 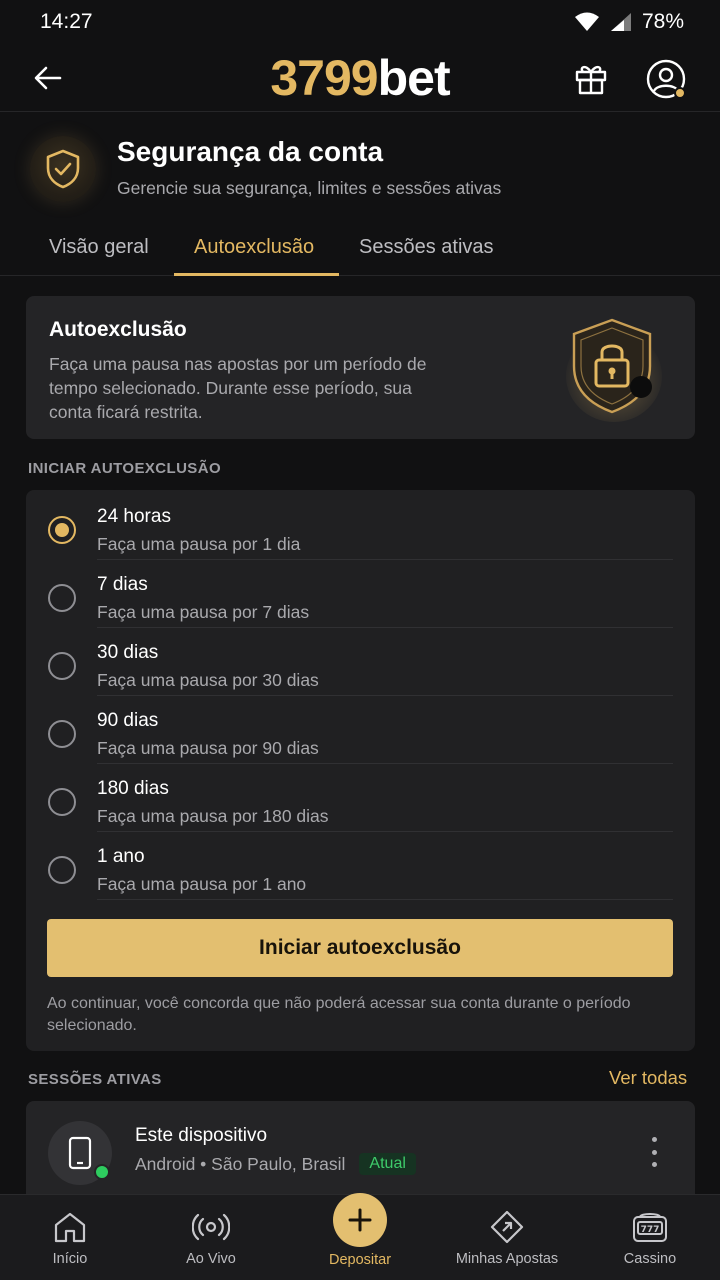 What do you see at coordinates (586, 21) in the screenshot?
I see `wifi-icon` at bounding box center [586, 21].